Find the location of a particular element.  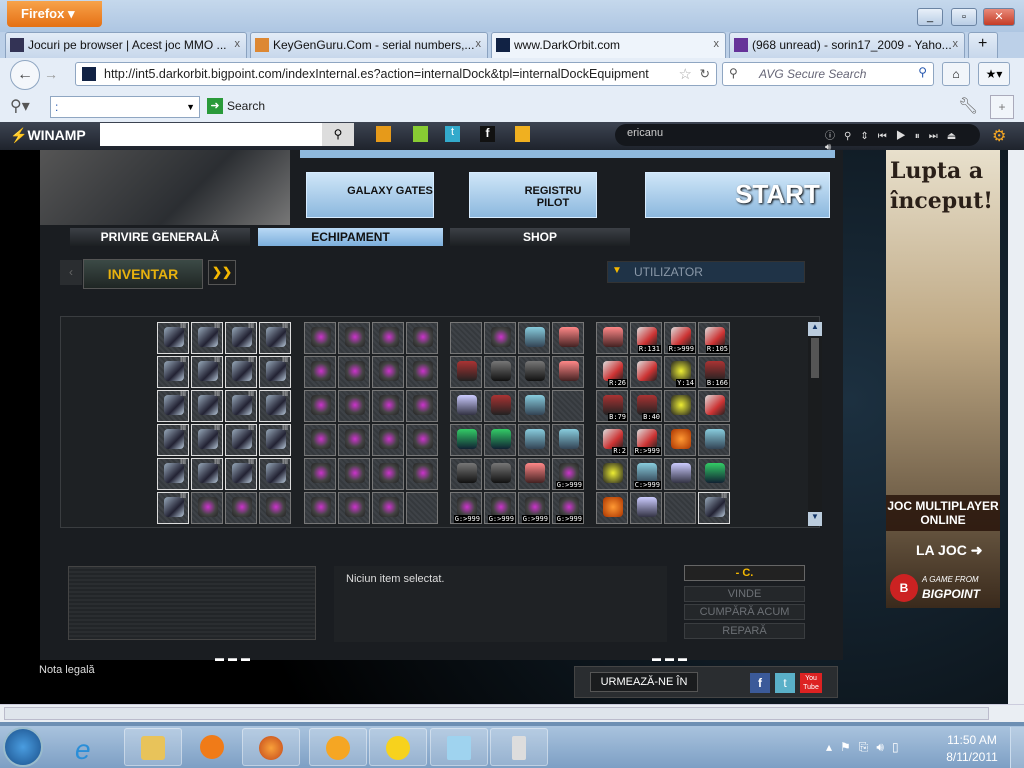

tab-privire-generala: PRIVIRE GENERALĂ is located at coordinates (160, 237).